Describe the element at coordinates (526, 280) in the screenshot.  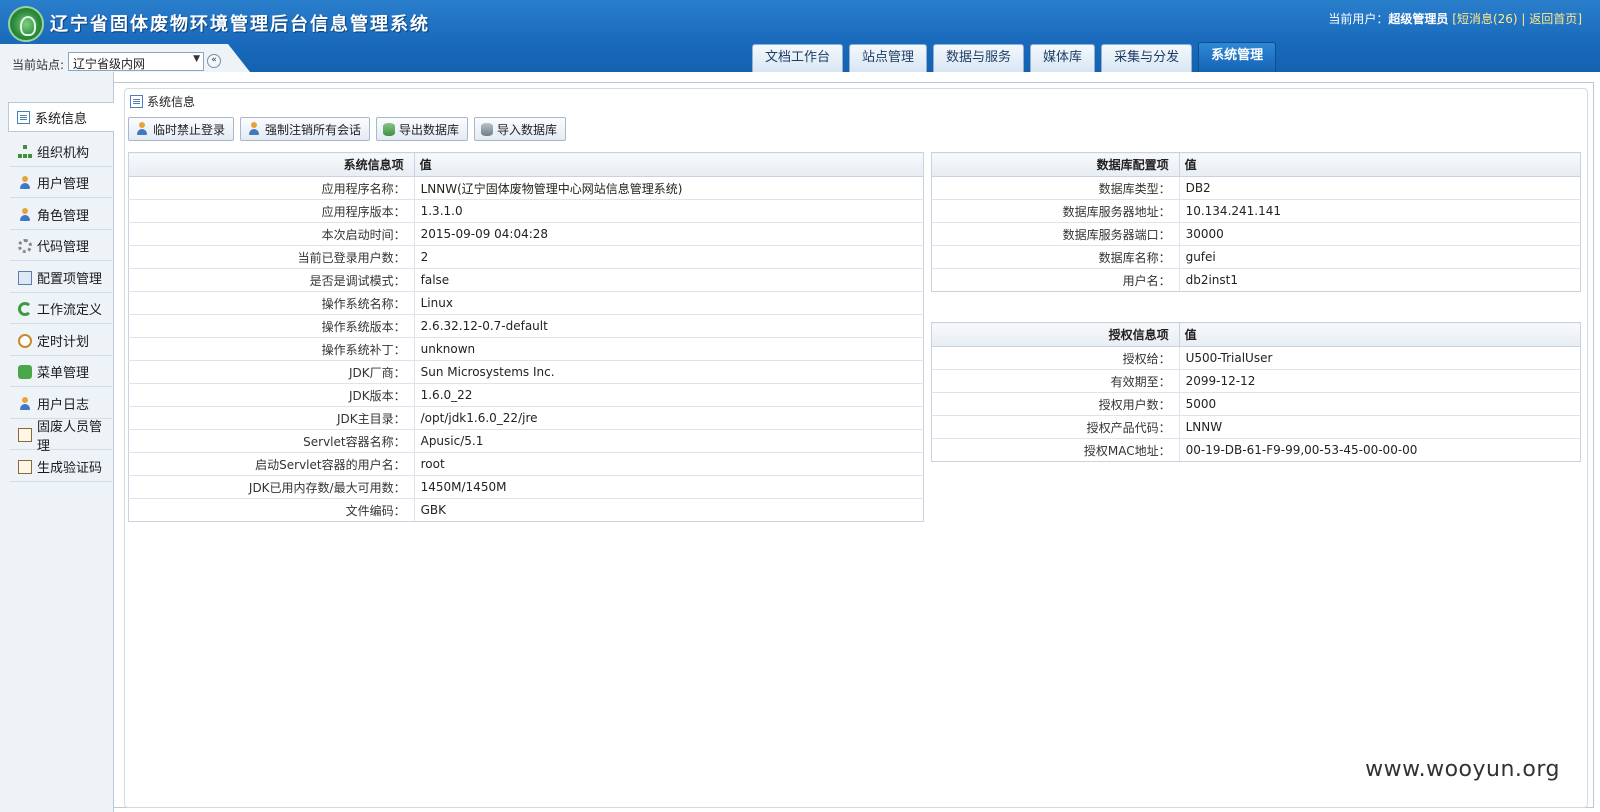
I see `table-row: 是否是调试模式： false` at that location.